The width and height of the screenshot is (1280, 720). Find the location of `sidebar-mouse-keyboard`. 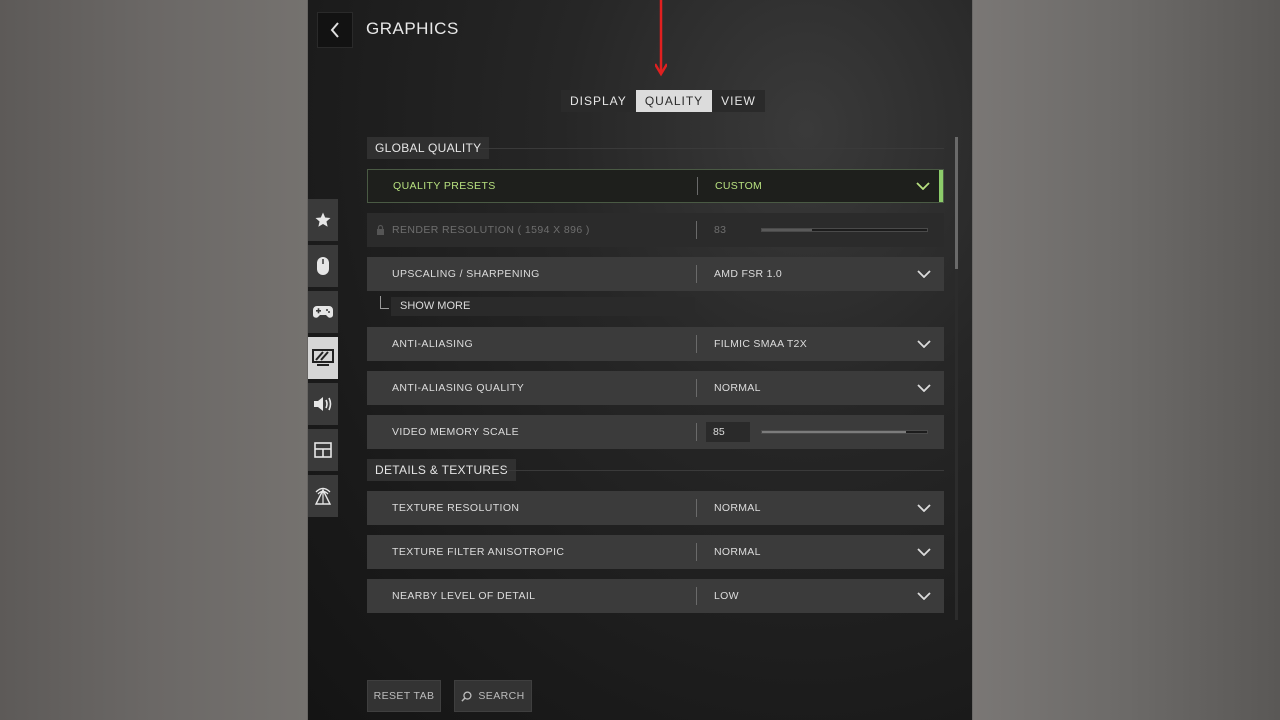

sidebar-mouse-keyboard is located at coordinates (323, 266).